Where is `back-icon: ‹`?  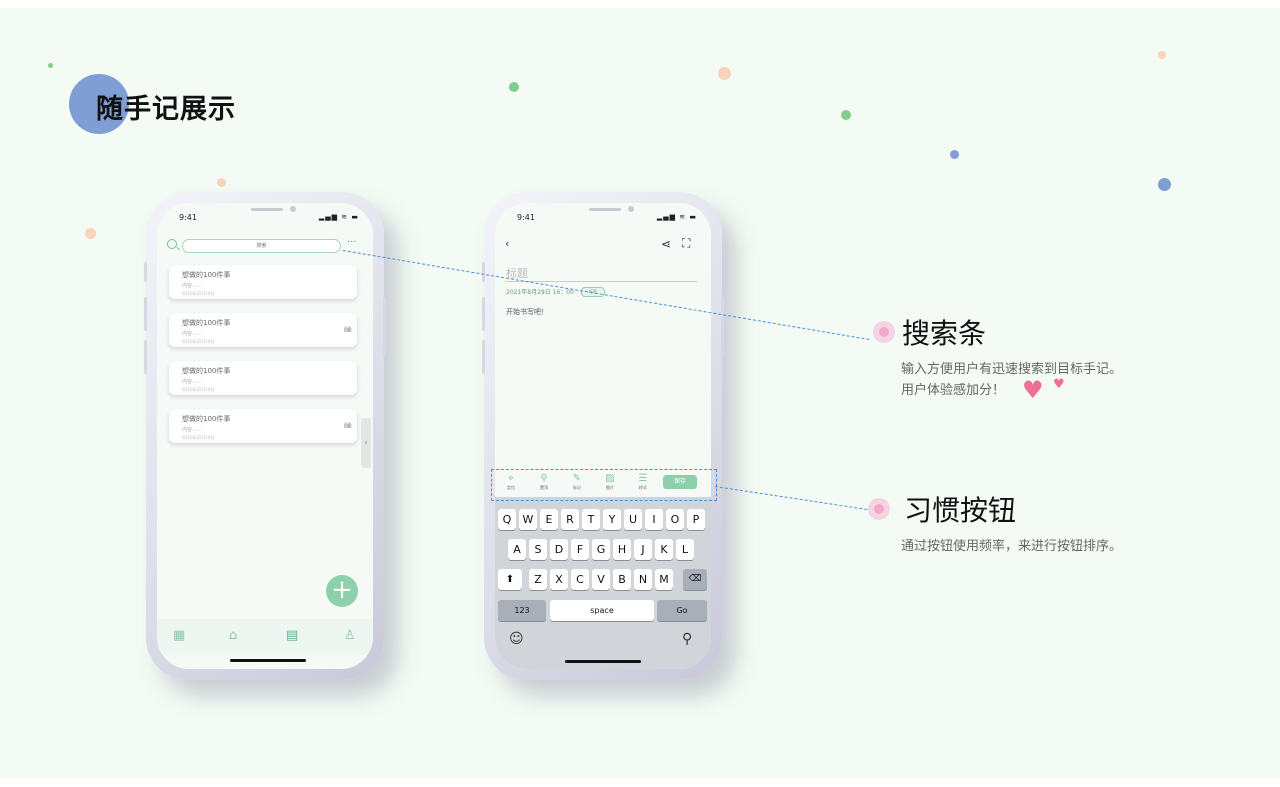 back-icon: ‹ is located at coordinates (507, 243).